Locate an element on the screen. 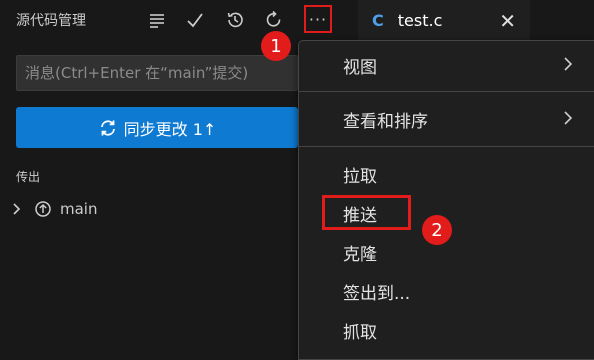  arrow-up-circle-icon is located at coordinates (43, 209).